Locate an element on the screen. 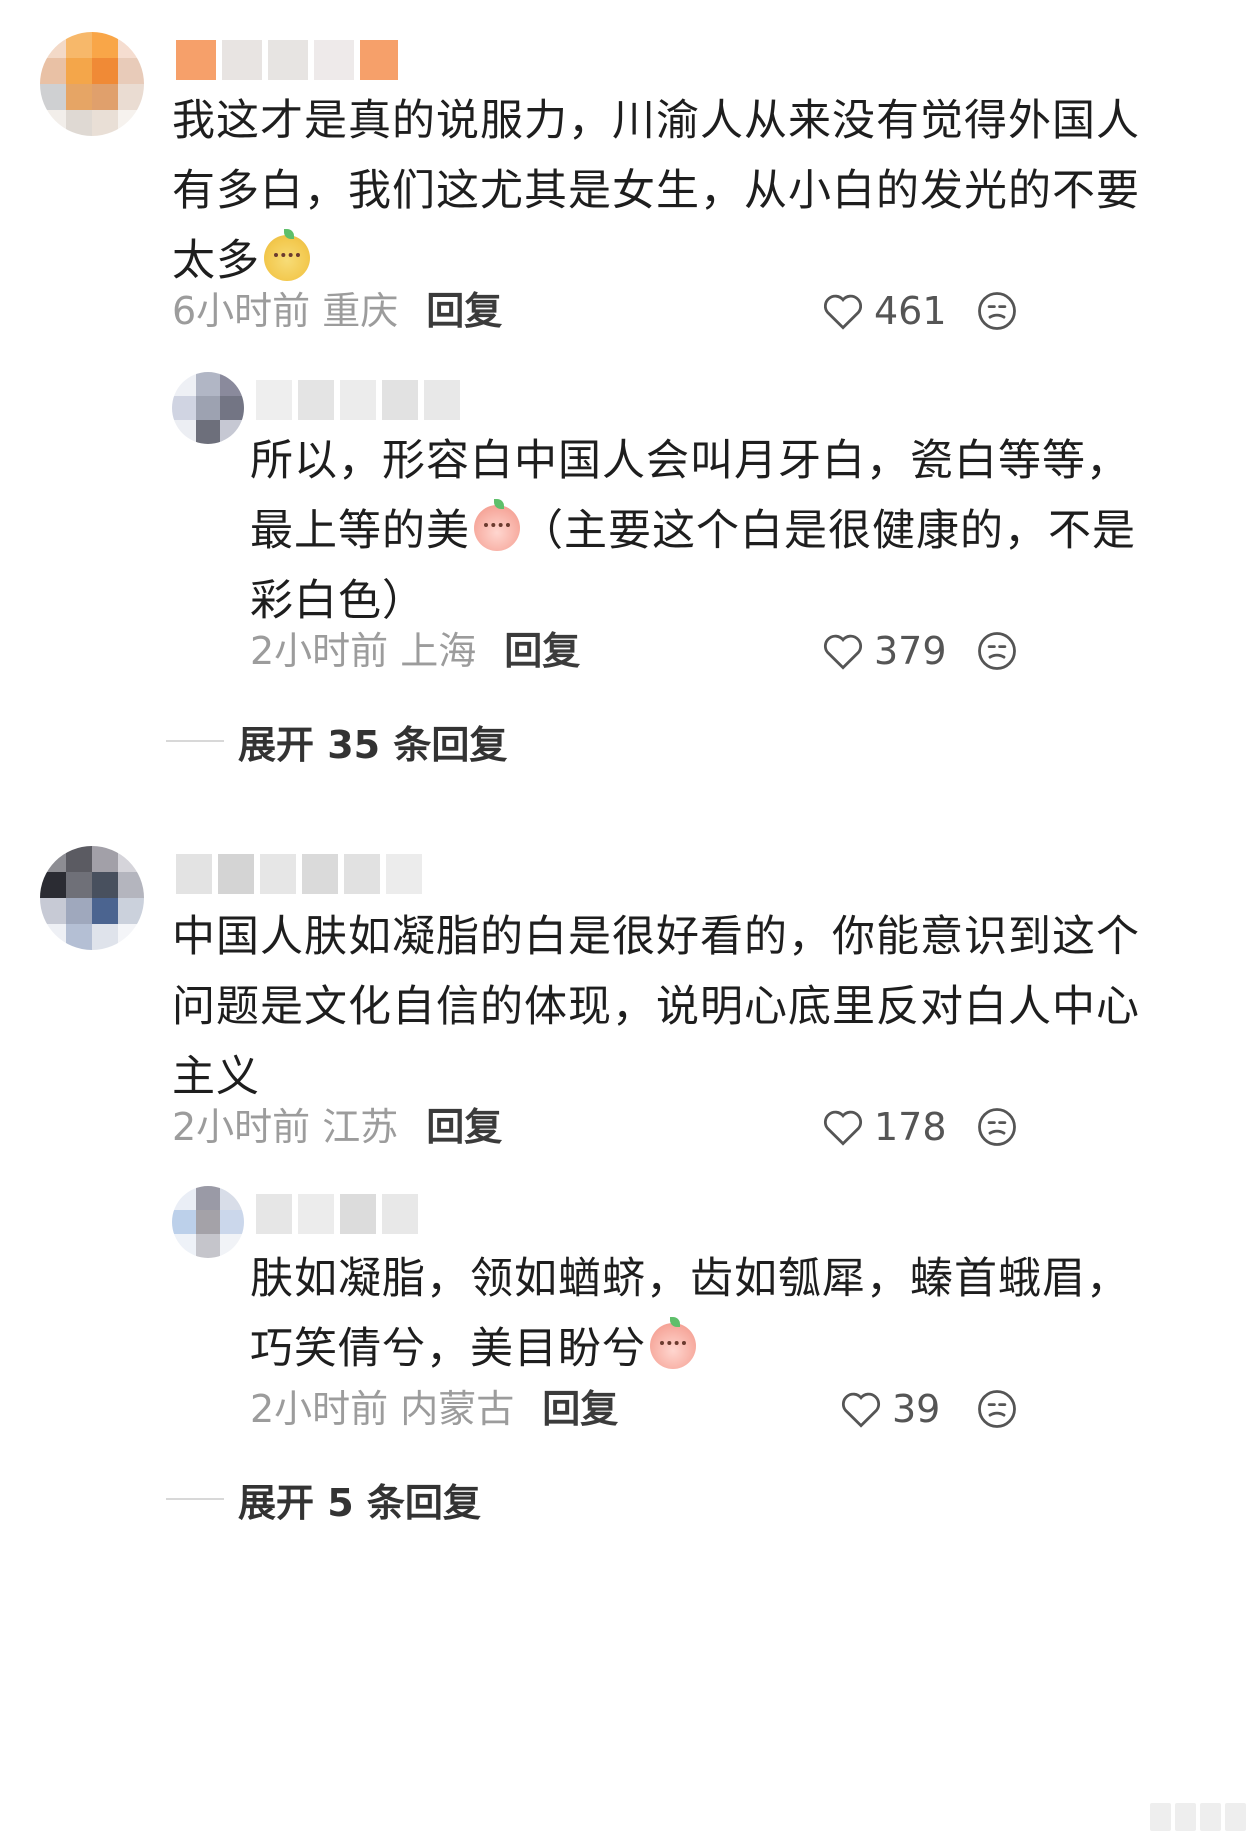  comment-meta: 2小时前 江苏 回复 is located at coordinates (337, 1127).